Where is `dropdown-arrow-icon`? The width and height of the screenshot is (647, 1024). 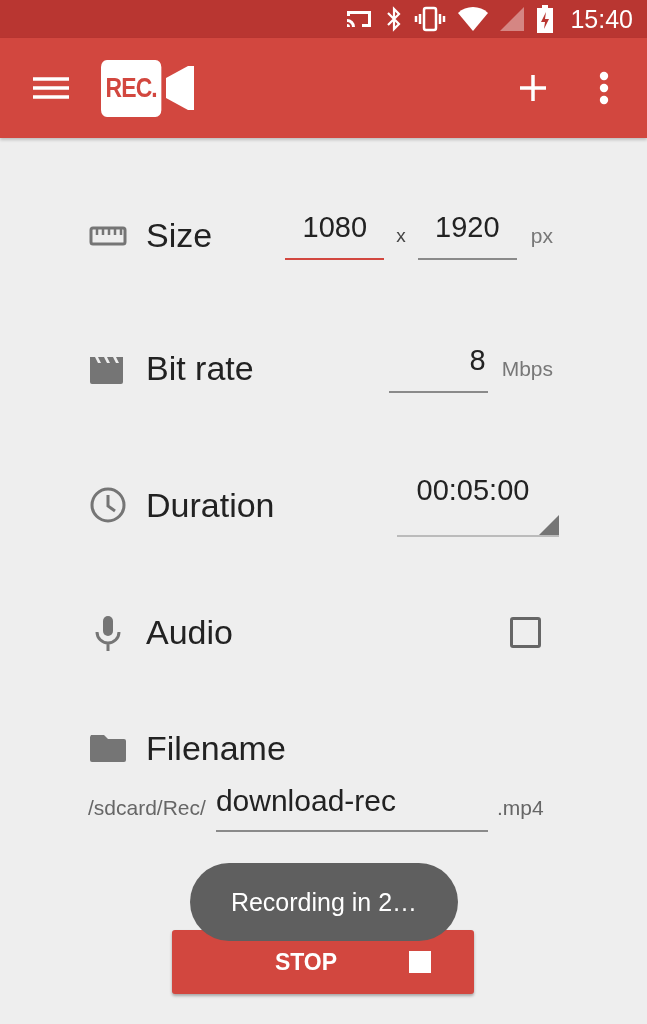 dropdown-arrow-icon is located at coordinates (549, 524).